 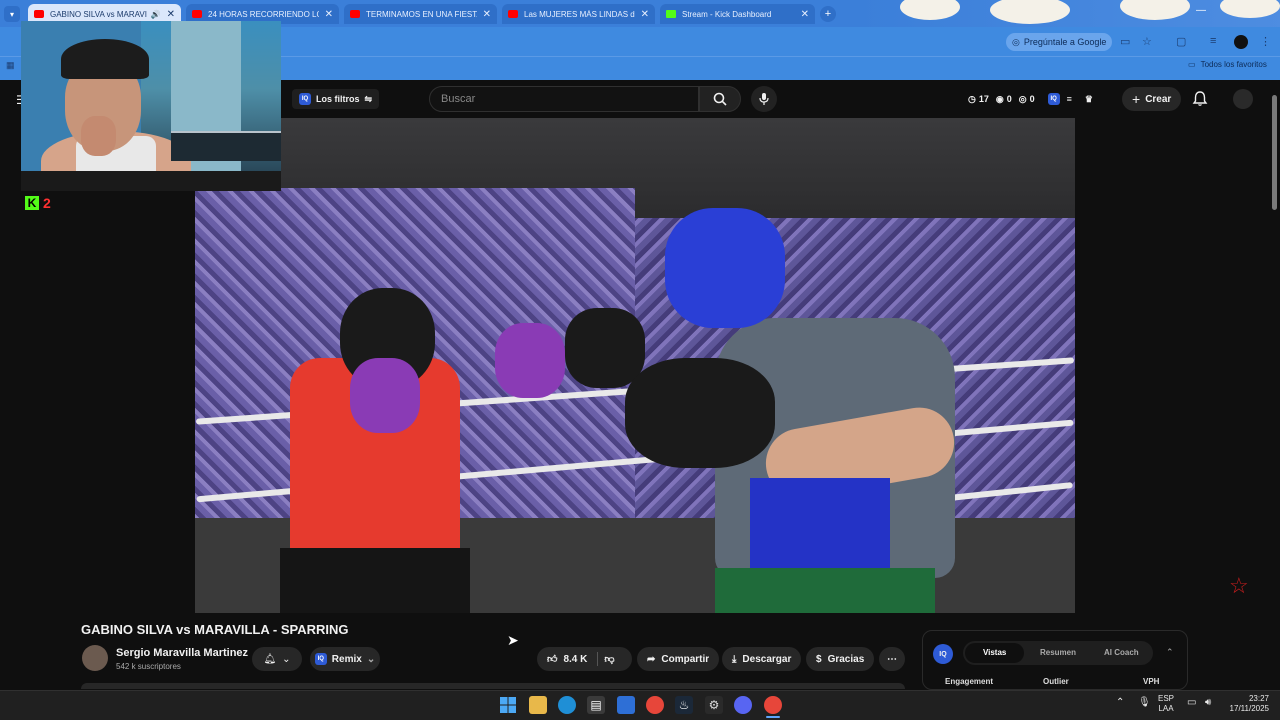 I want to click on iq-logo-icon: IQ, so click(x=943, y=654).